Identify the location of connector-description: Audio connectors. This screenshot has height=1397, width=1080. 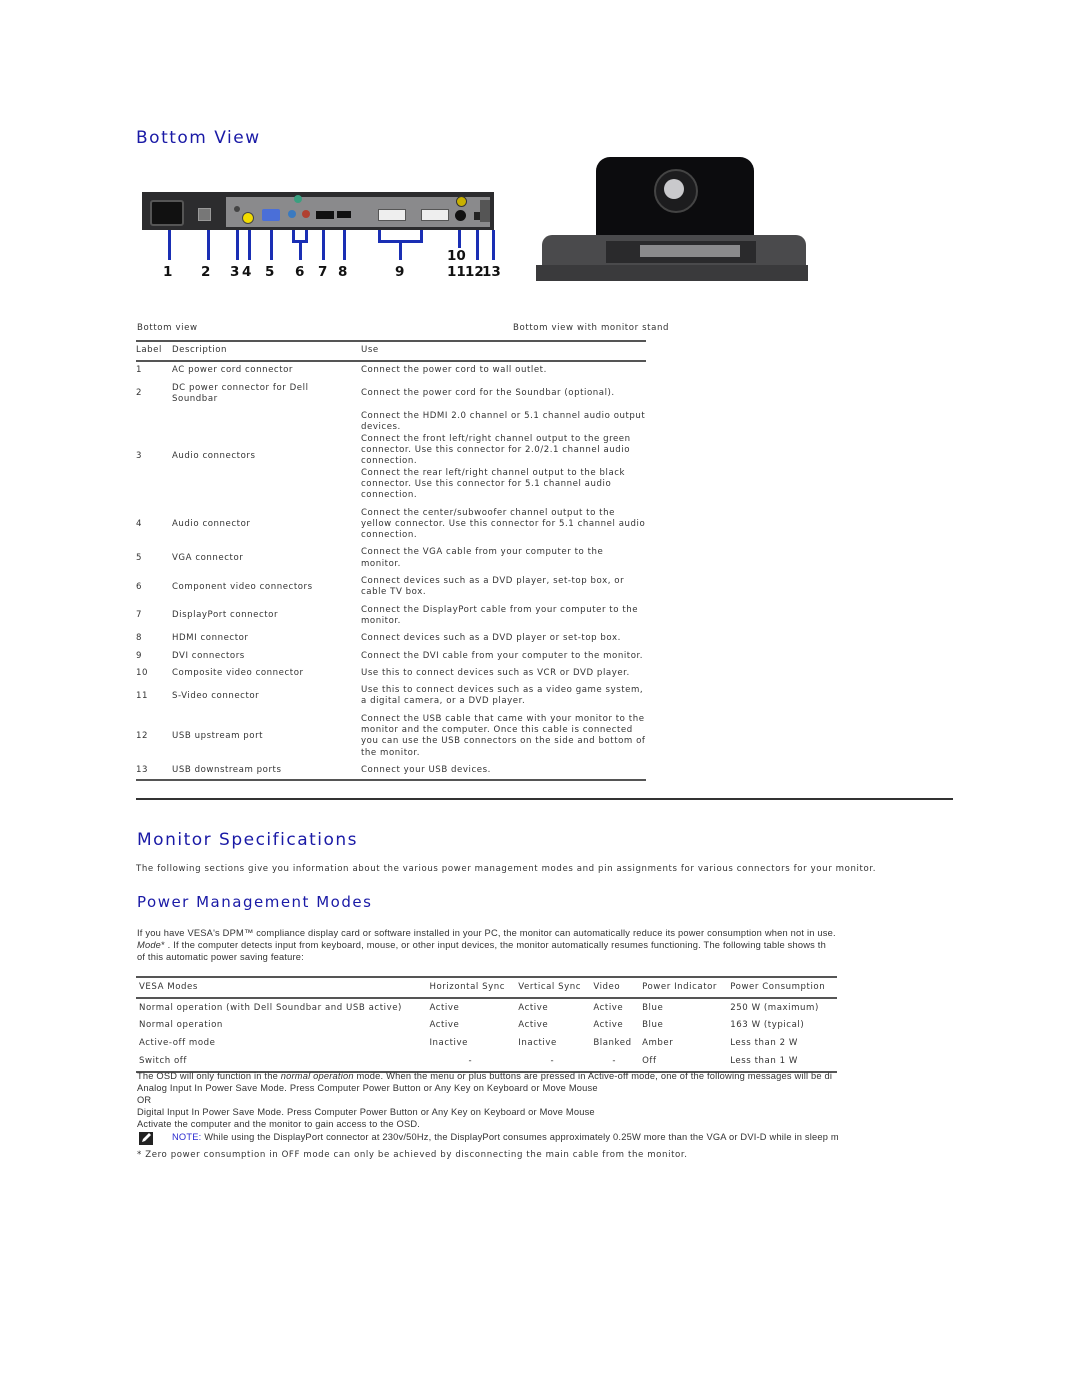
(214, 455).